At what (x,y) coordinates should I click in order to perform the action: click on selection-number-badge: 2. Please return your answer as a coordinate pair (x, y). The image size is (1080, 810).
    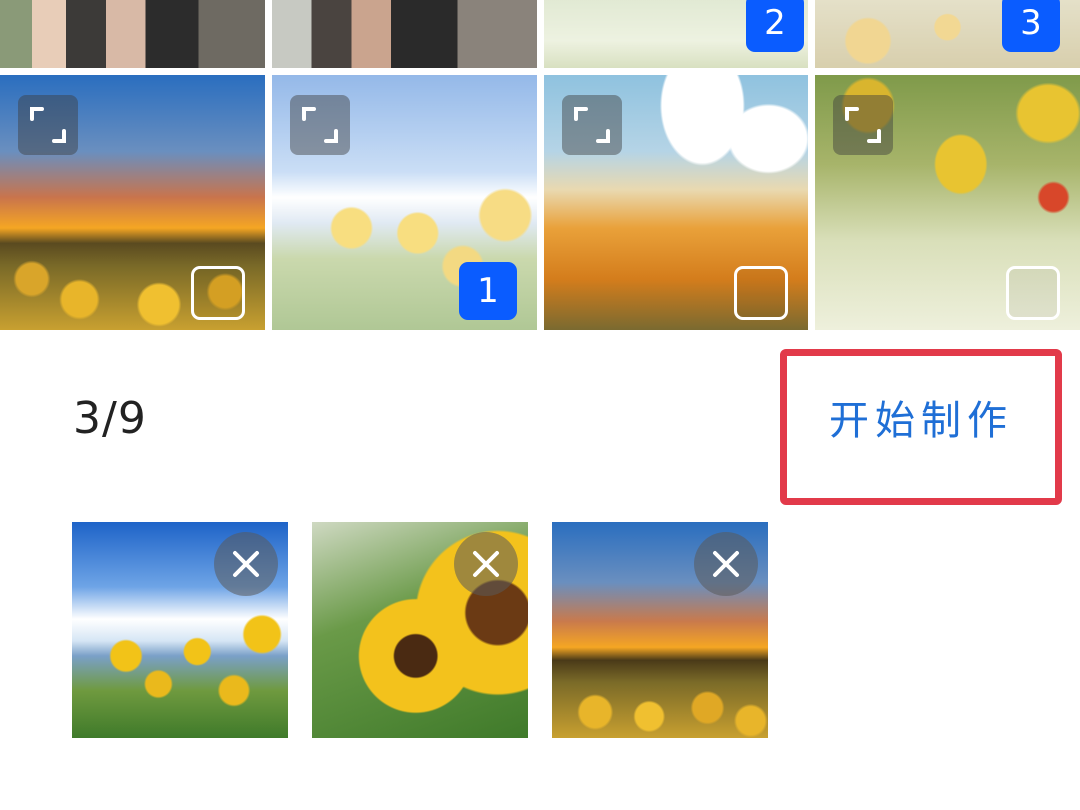
    Looking at the image, I should click on (775, 26).